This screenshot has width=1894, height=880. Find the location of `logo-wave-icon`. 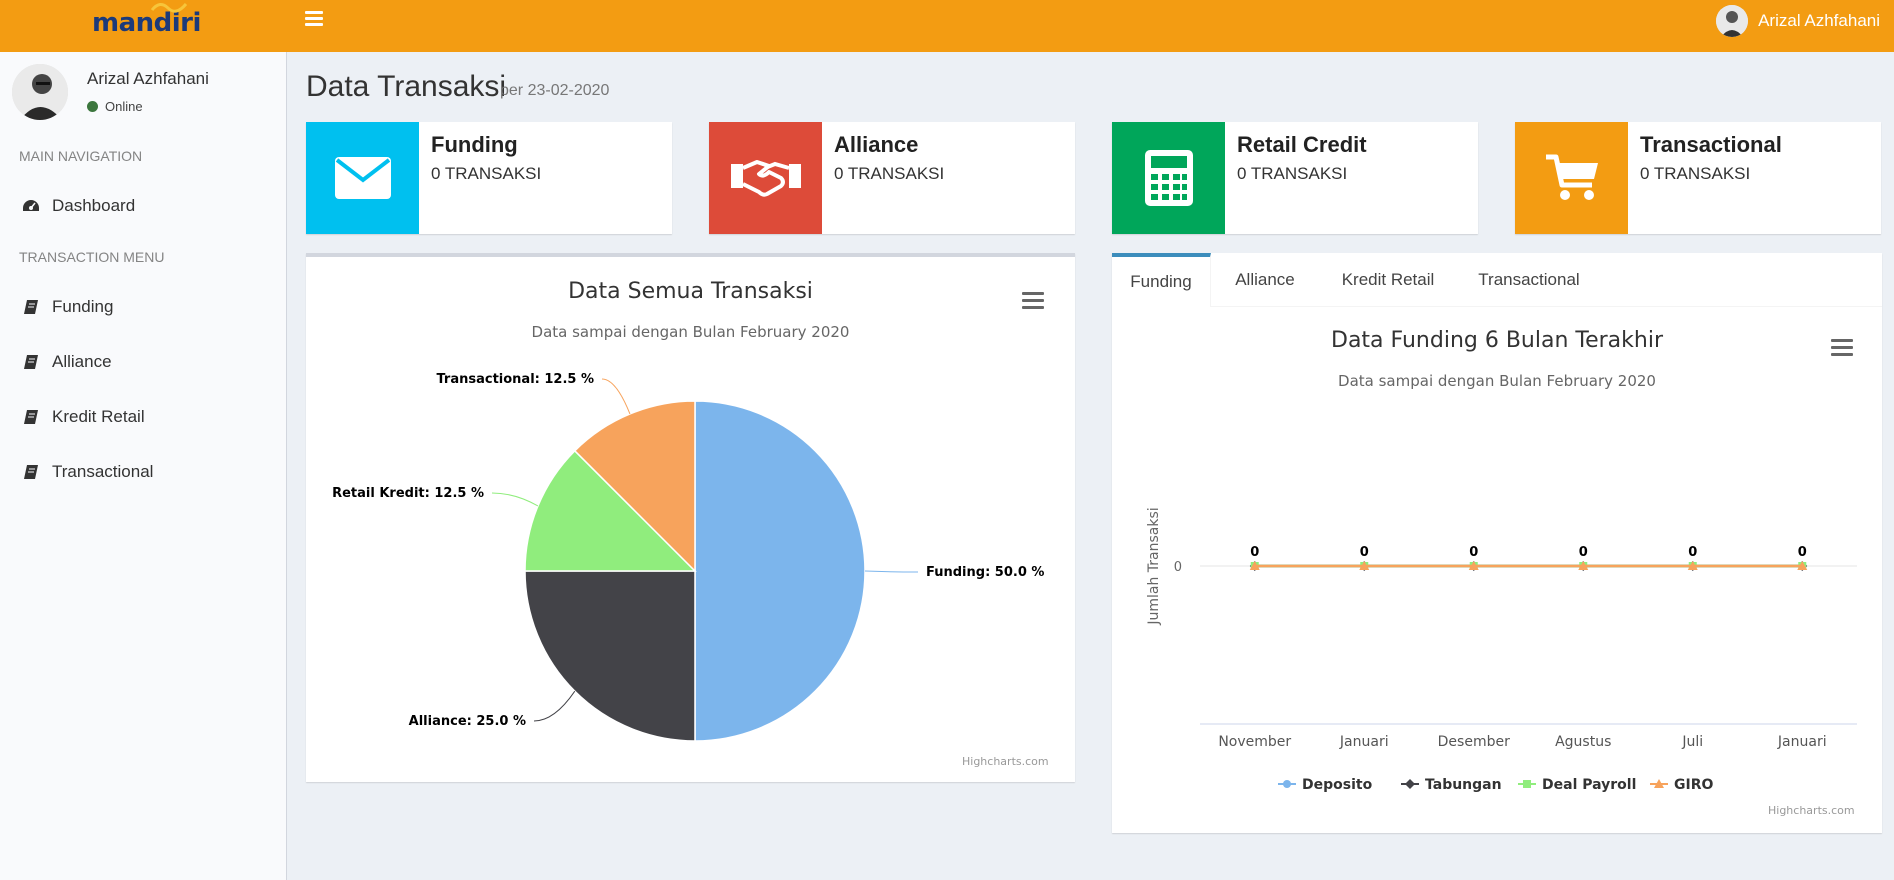

logo-wave-icon is located at coordinates (169, 8).